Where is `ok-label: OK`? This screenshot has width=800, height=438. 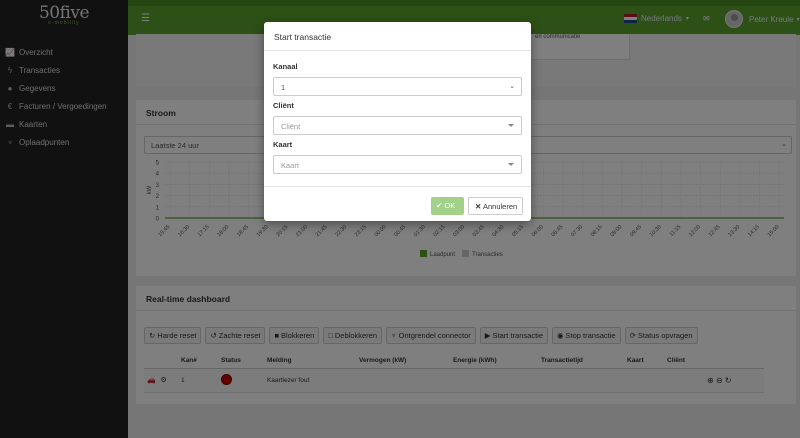
ok-label: OK is located at coordinates (450, 205).